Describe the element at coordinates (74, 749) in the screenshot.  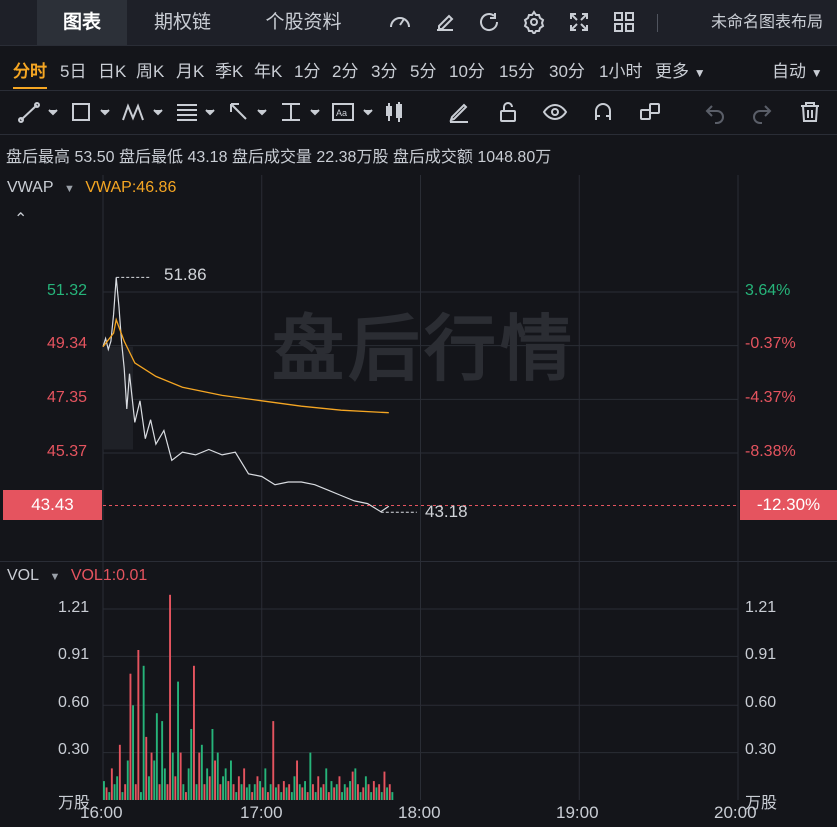
I see `vol-y-left-tick: 0.30` at that location.